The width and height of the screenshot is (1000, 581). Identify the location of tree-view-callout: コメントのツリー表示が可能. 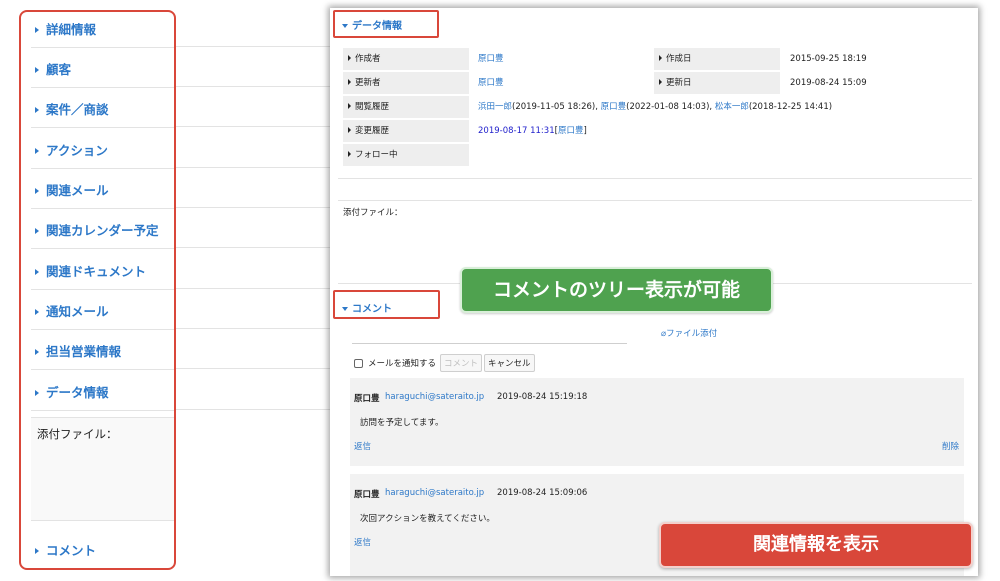
(616, 290).